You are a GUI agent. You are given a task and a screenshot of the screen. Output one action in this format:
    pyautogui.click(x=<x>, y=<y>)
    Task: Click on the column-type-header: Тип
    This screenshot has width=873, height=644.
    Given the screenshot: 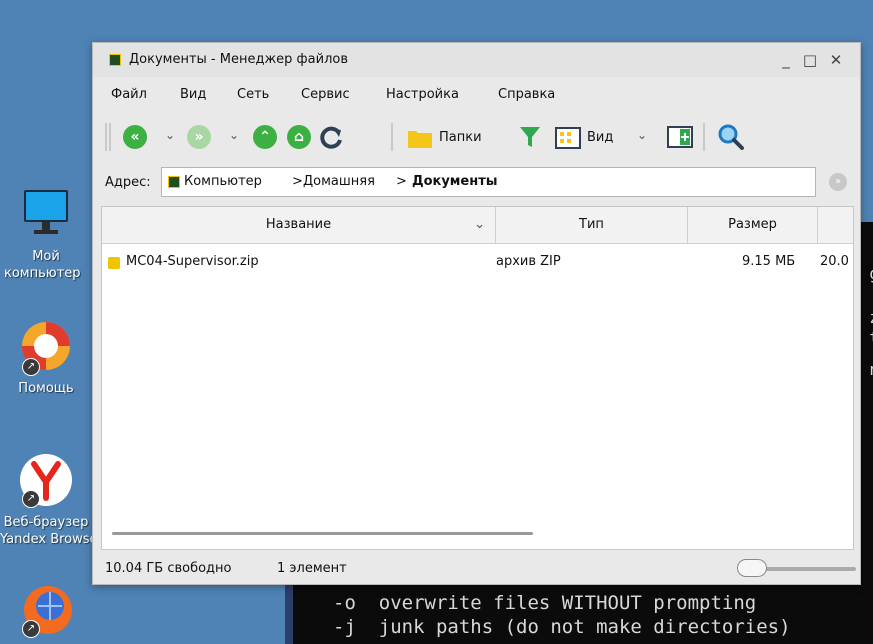 What is the action you would take?
    pyautogui.click(x=592, y=225)
    